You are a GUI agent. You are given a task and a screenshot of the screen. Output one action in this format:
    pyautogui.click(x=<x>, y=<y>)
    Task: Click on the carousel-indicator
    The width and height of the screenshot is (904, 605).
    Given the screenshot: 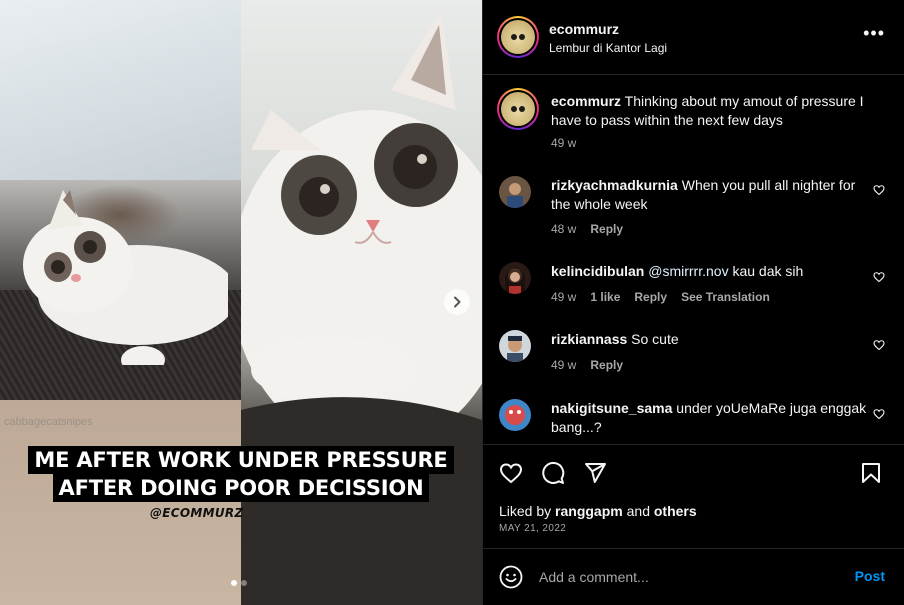 What is the action you would take?
    pyautogui.click(x=239, y=583)
    